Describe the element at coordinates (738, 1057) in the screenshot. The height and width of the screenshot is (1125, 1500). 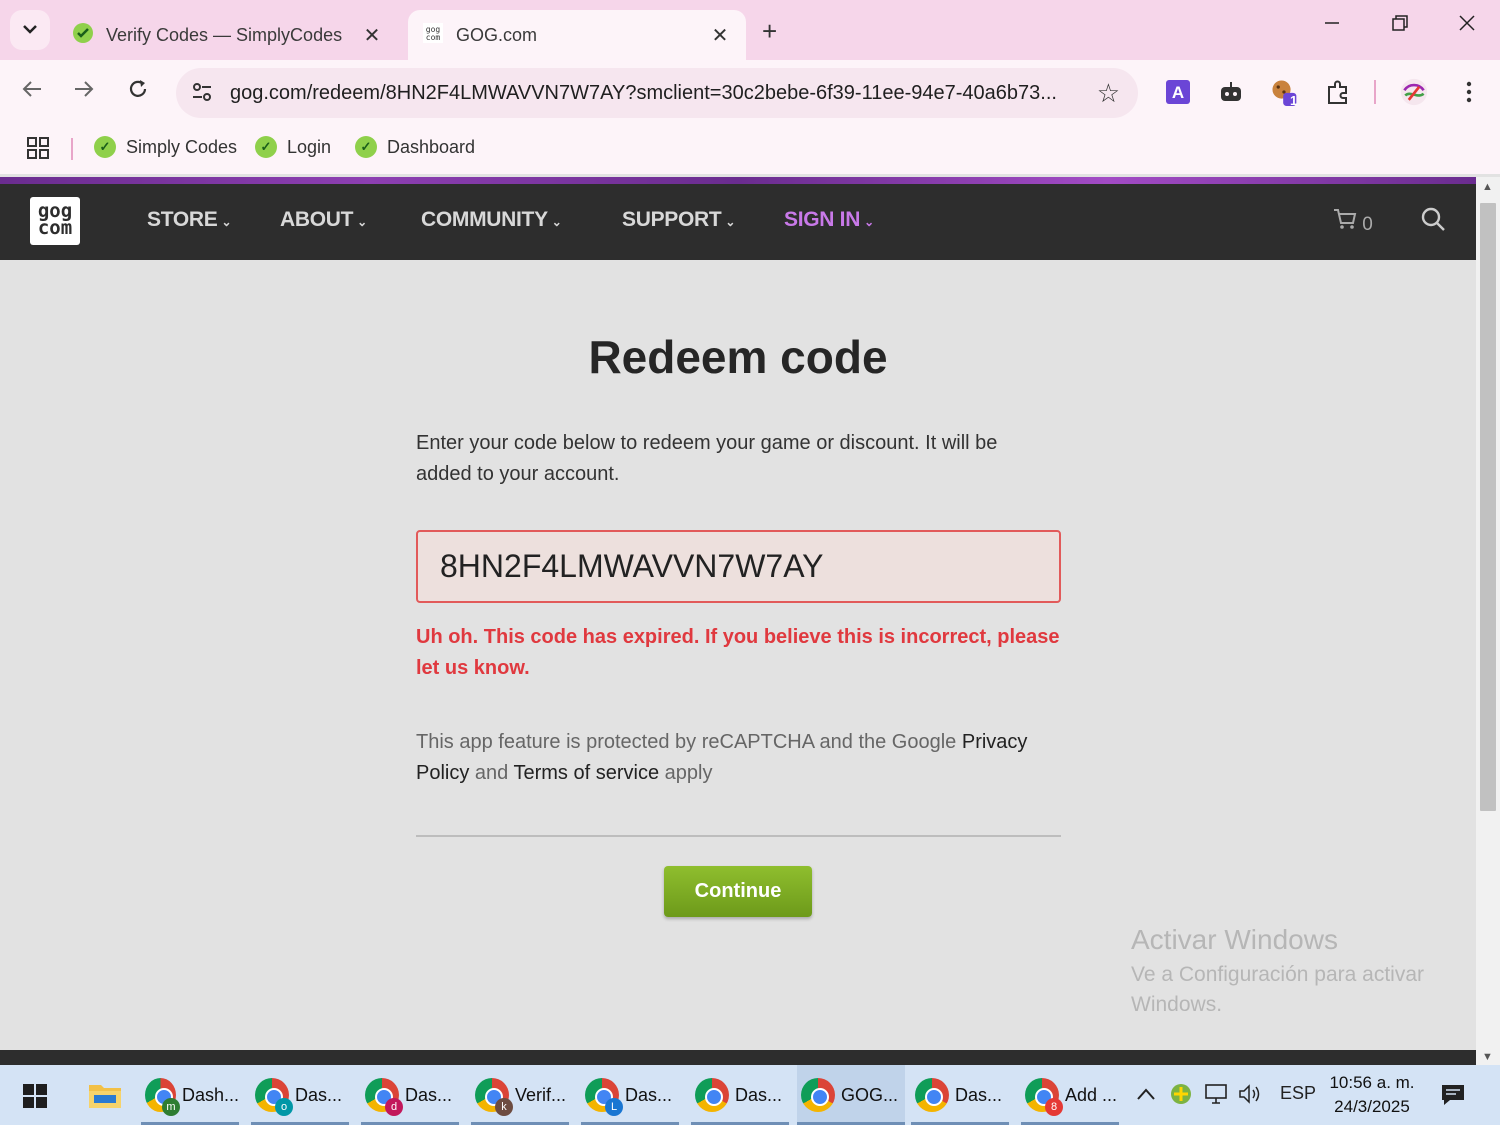
I see `page-footer` at that location.